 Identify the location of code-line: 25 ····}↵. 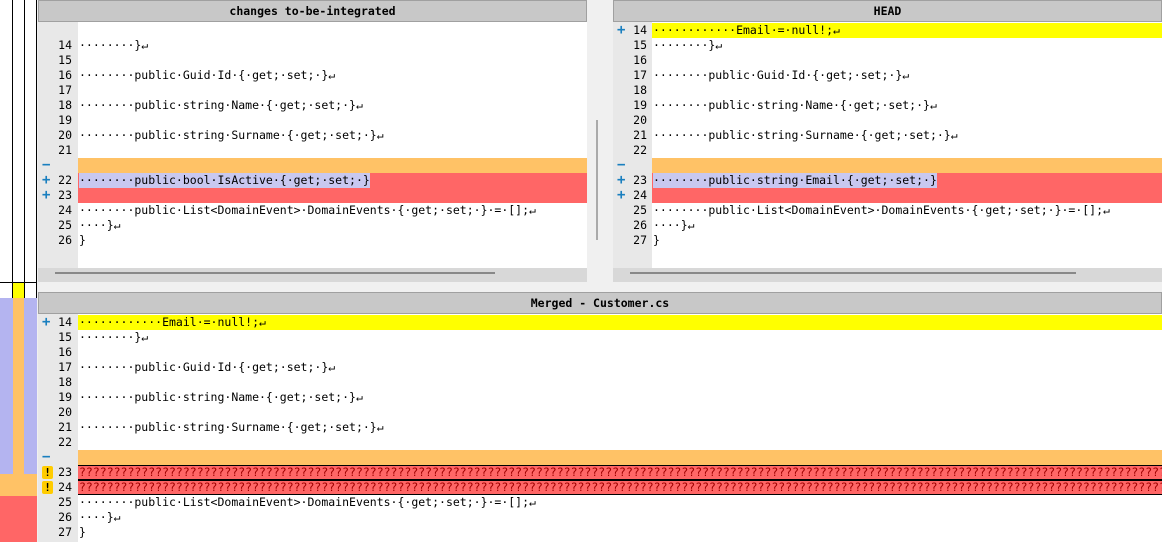
(312, 225).